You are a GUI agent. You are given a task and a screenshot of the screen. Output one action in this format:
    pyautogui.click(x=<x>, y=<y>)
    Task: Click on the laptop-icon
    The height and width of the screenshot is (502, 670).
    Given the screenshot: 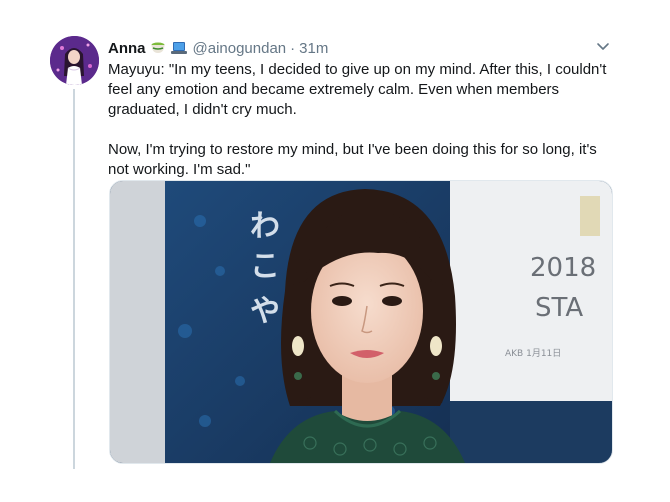 What is the action you would take?
    pyautogui.click(x=179, y=48)
    